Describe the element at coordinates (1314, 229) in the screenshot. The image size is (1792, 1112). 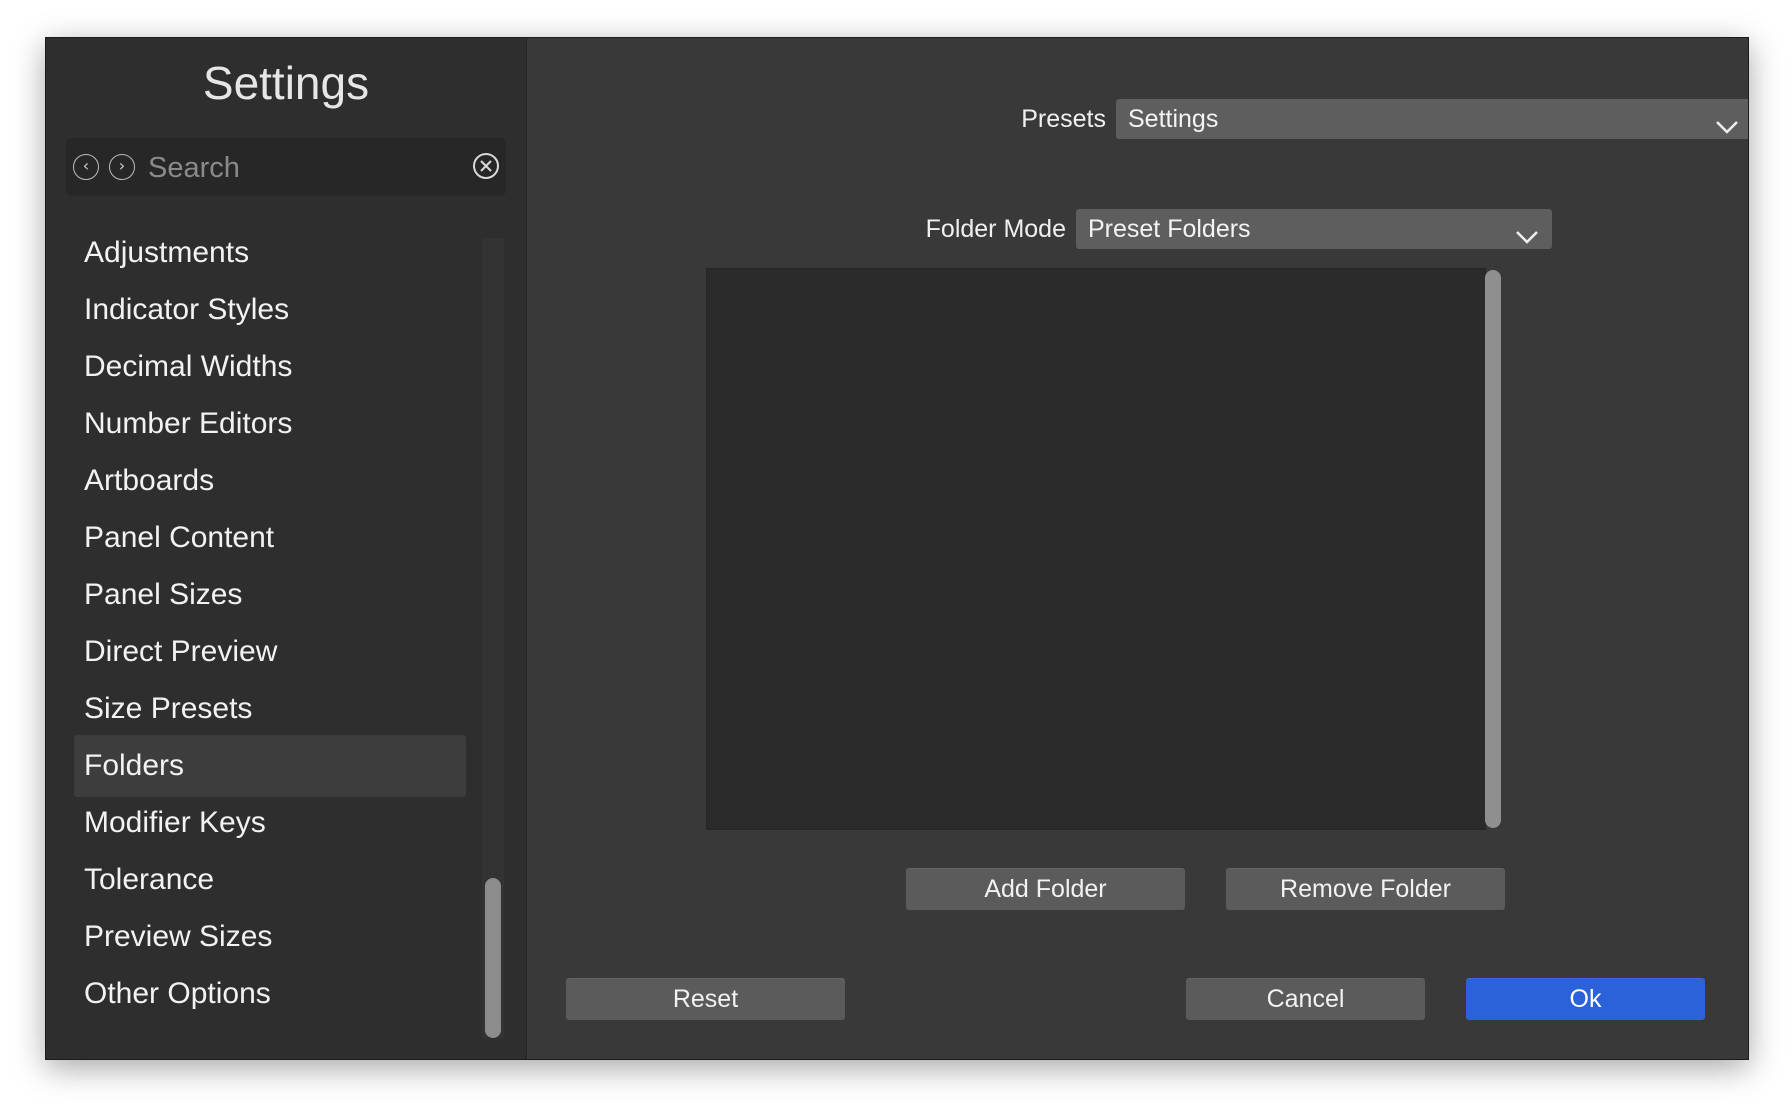
I see `folder-mode-select: Preset Folders` at that location.